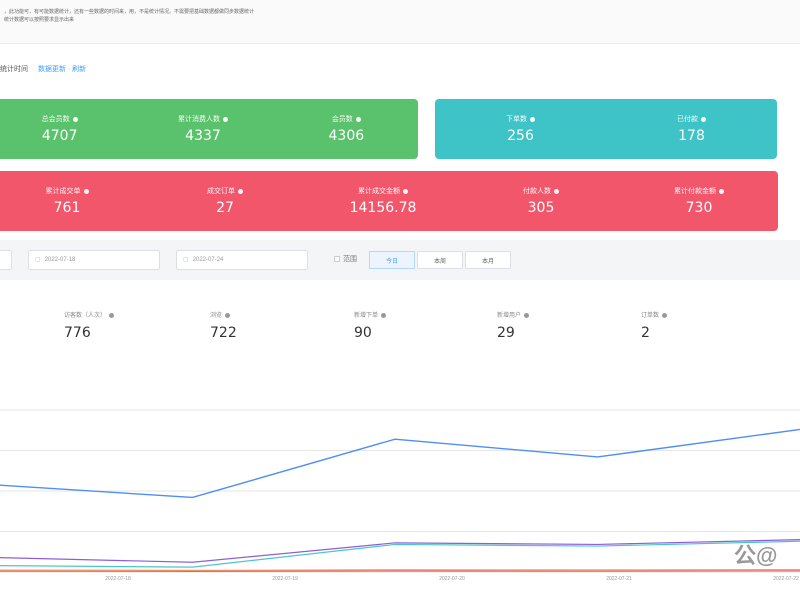  I want to click on metric-label: 订单数, so click(650, 316).